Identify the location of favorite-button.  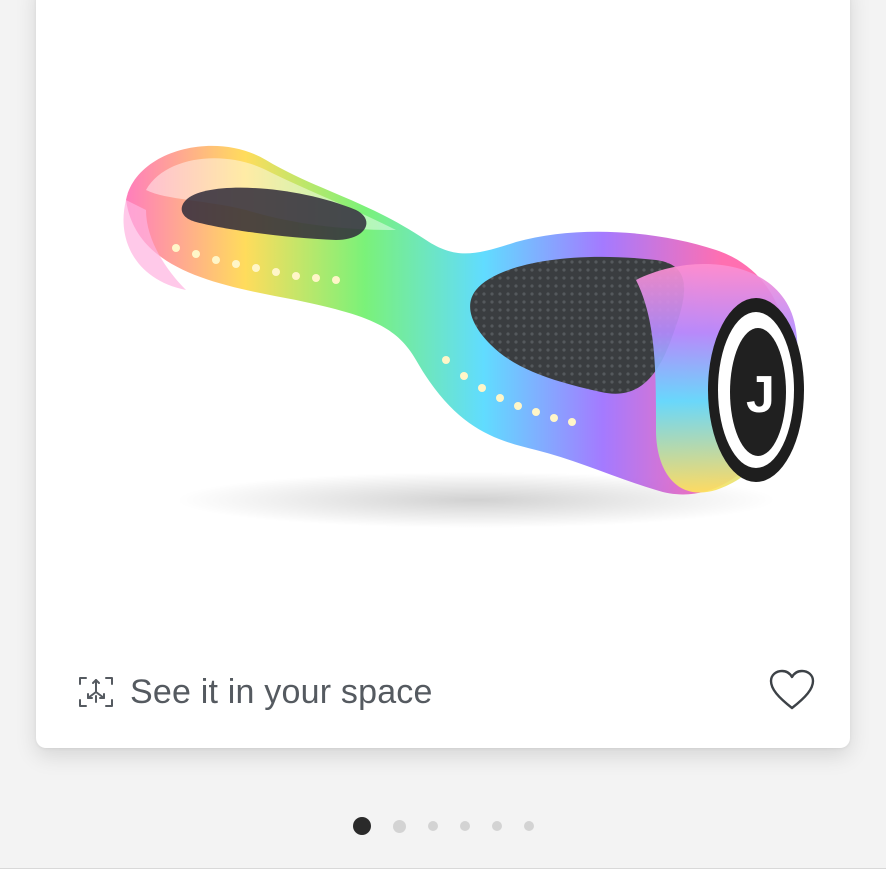
(792, 692).